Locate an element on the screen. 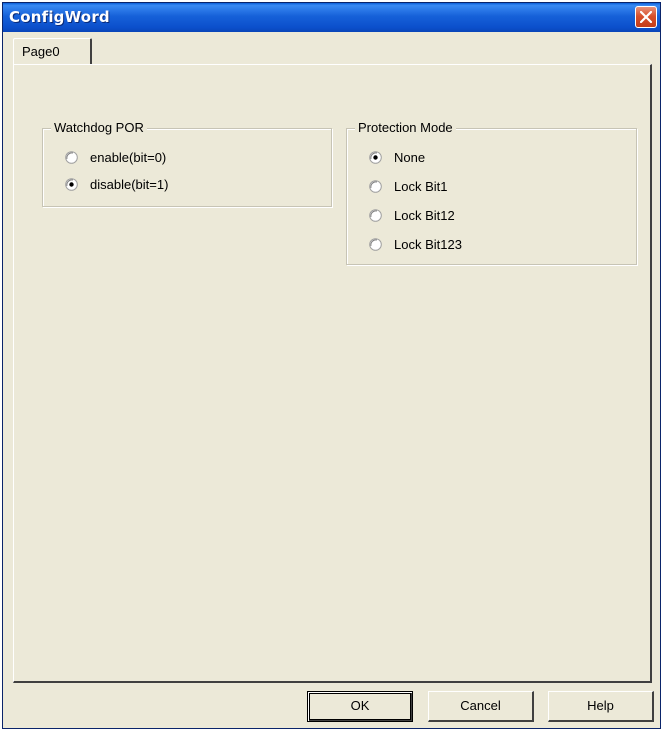  cancel-button: Cancel is located at coordinates (481, 706).